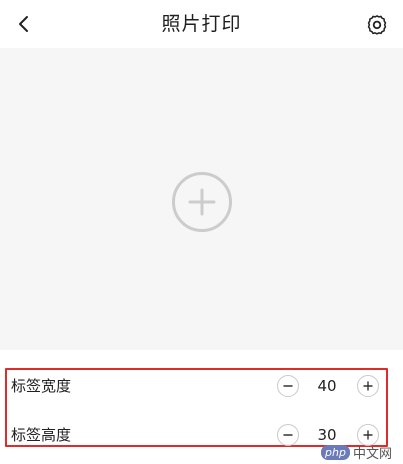 The height and width of the screenshot is (464, 403). What do you see at coordinates (41, 435) in the screenshot?
I see `label-height-label: 标签高度` at bounding box center [41, 435].